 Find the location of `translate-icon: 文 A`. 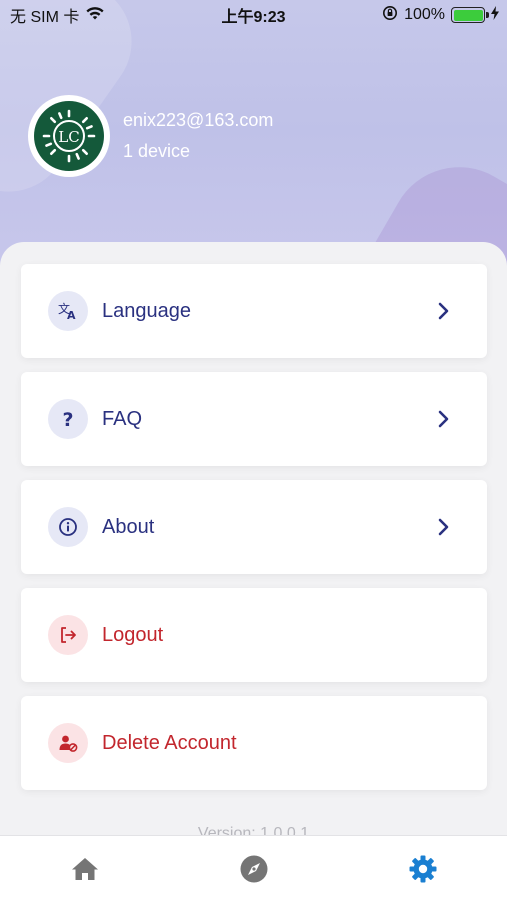

translate-icon: 文 A is located at coordinates (68, 311).